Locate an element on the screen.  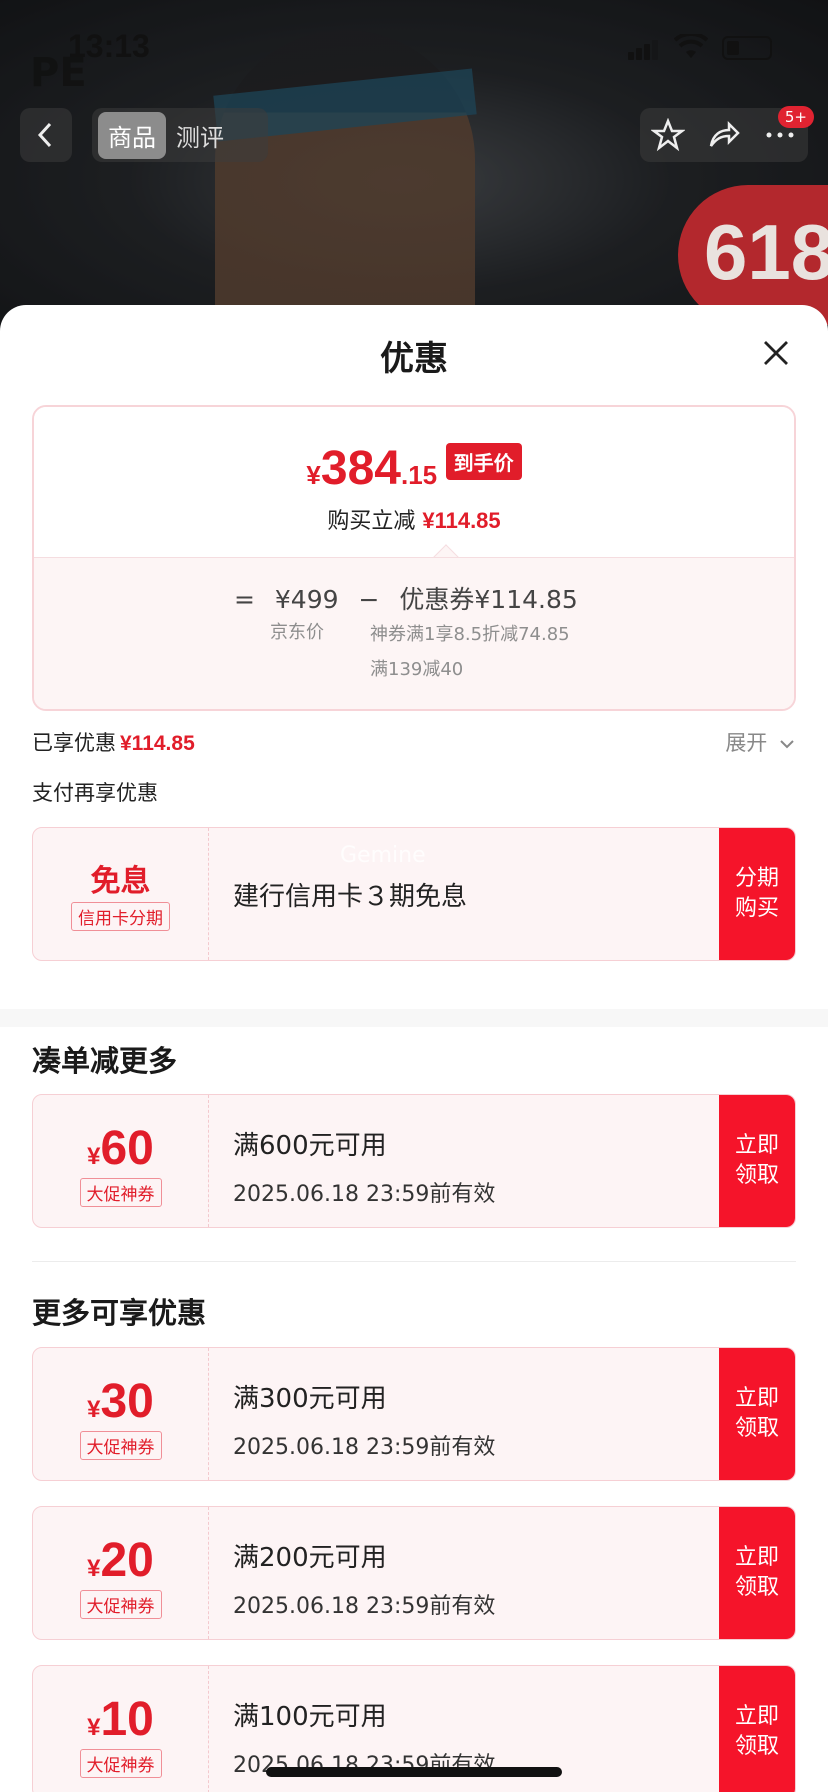
chevron-down-icon is located at coordinates (787, 744).